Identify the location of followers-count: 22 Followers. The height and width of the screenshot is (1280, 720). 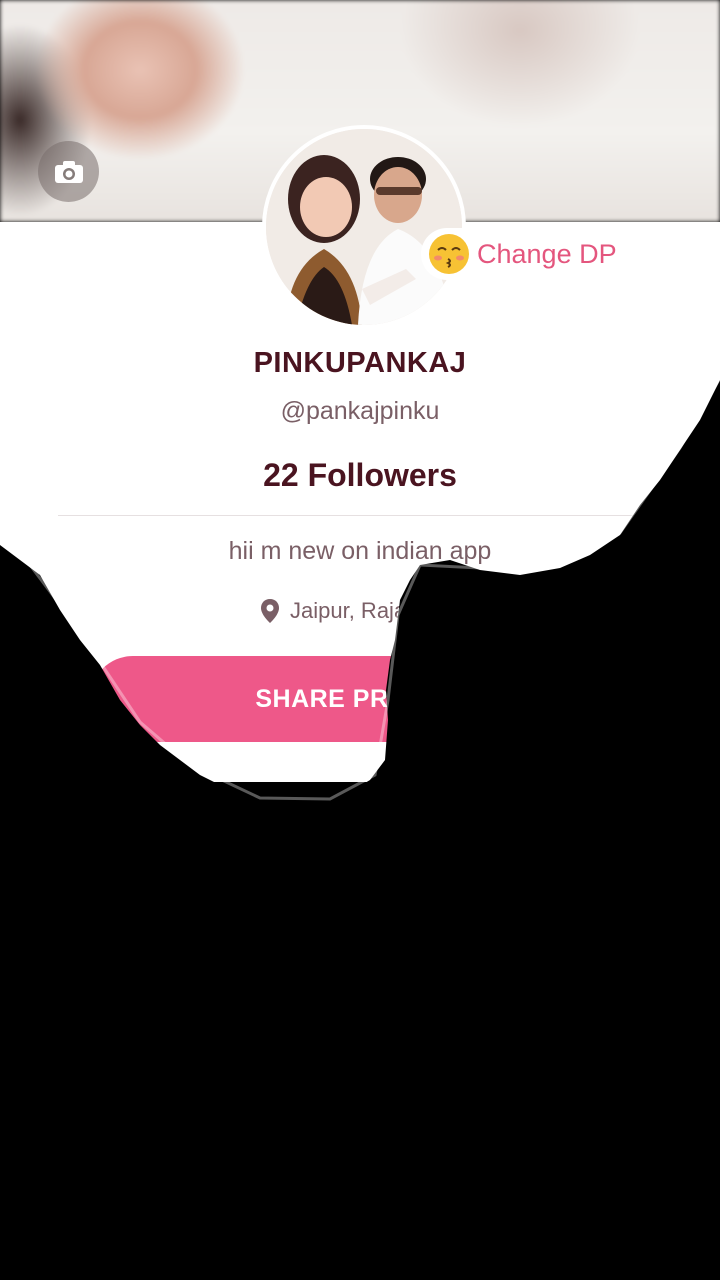
(360, 475).